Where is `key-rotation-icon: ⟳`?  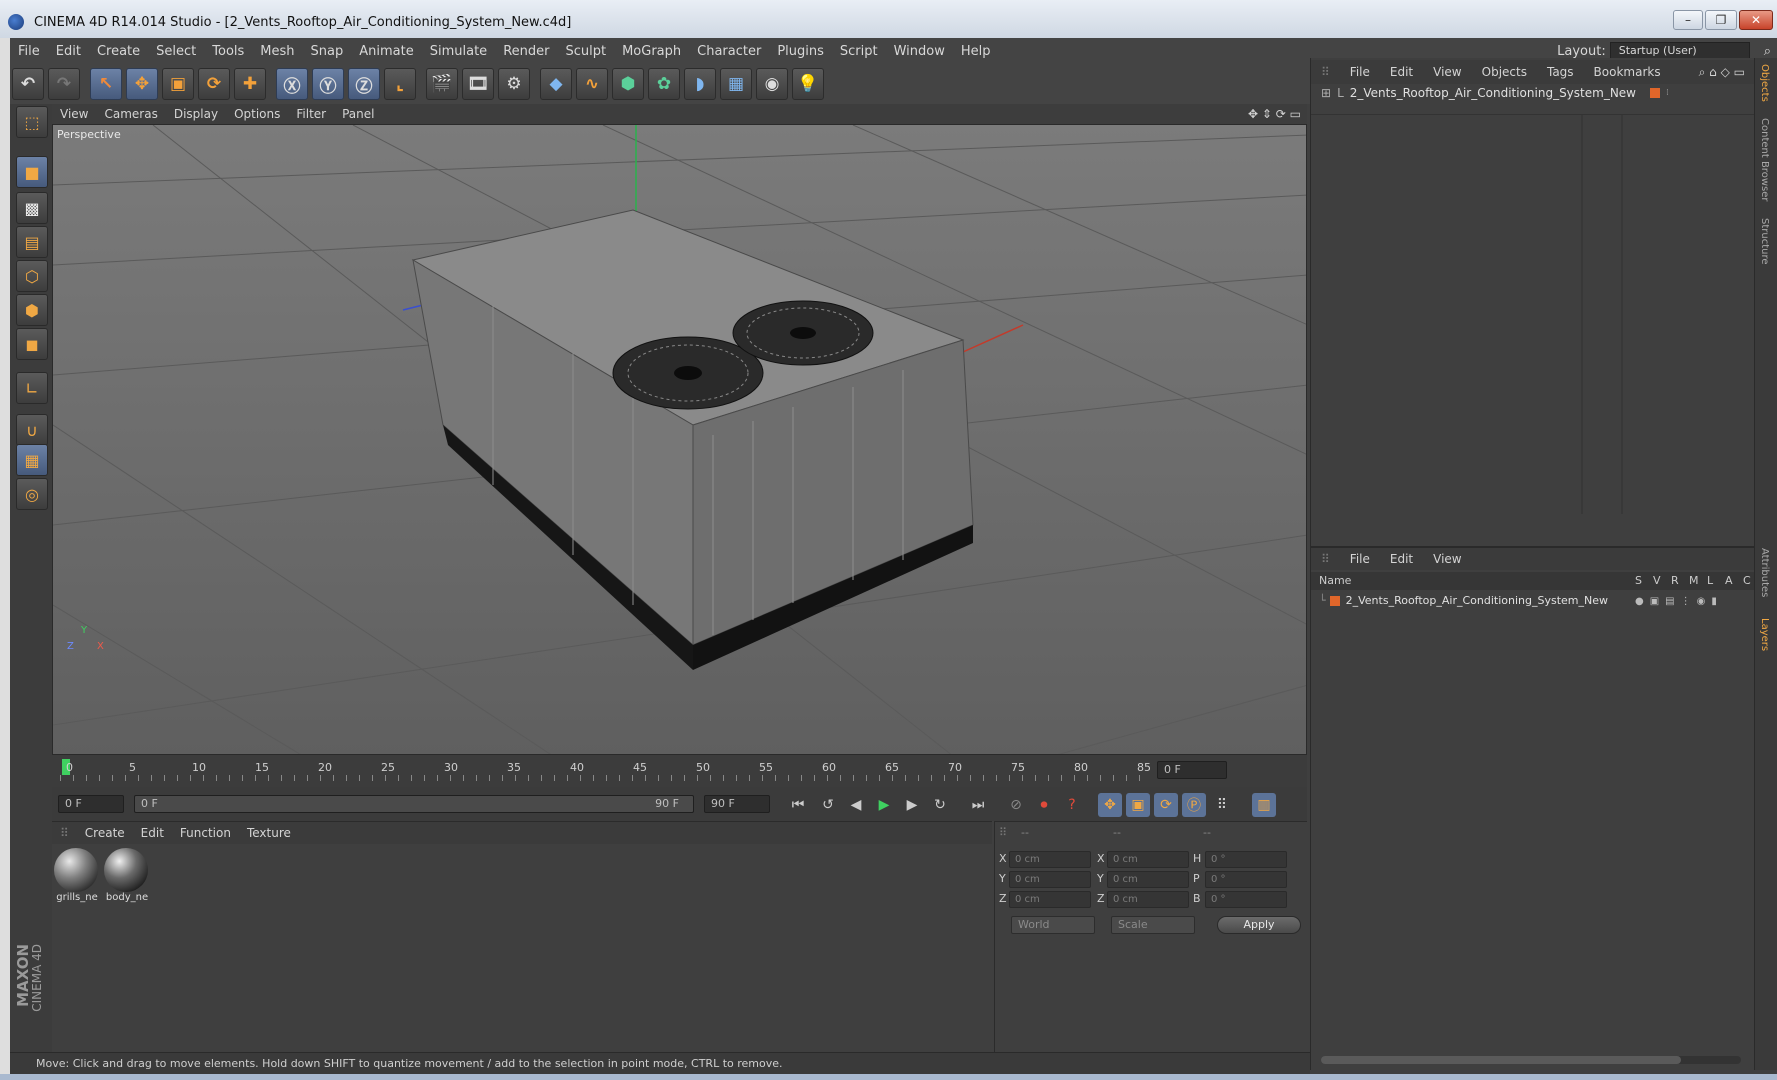 key-rotation-icon: ⟳ is located at coordinates (1166, 805).